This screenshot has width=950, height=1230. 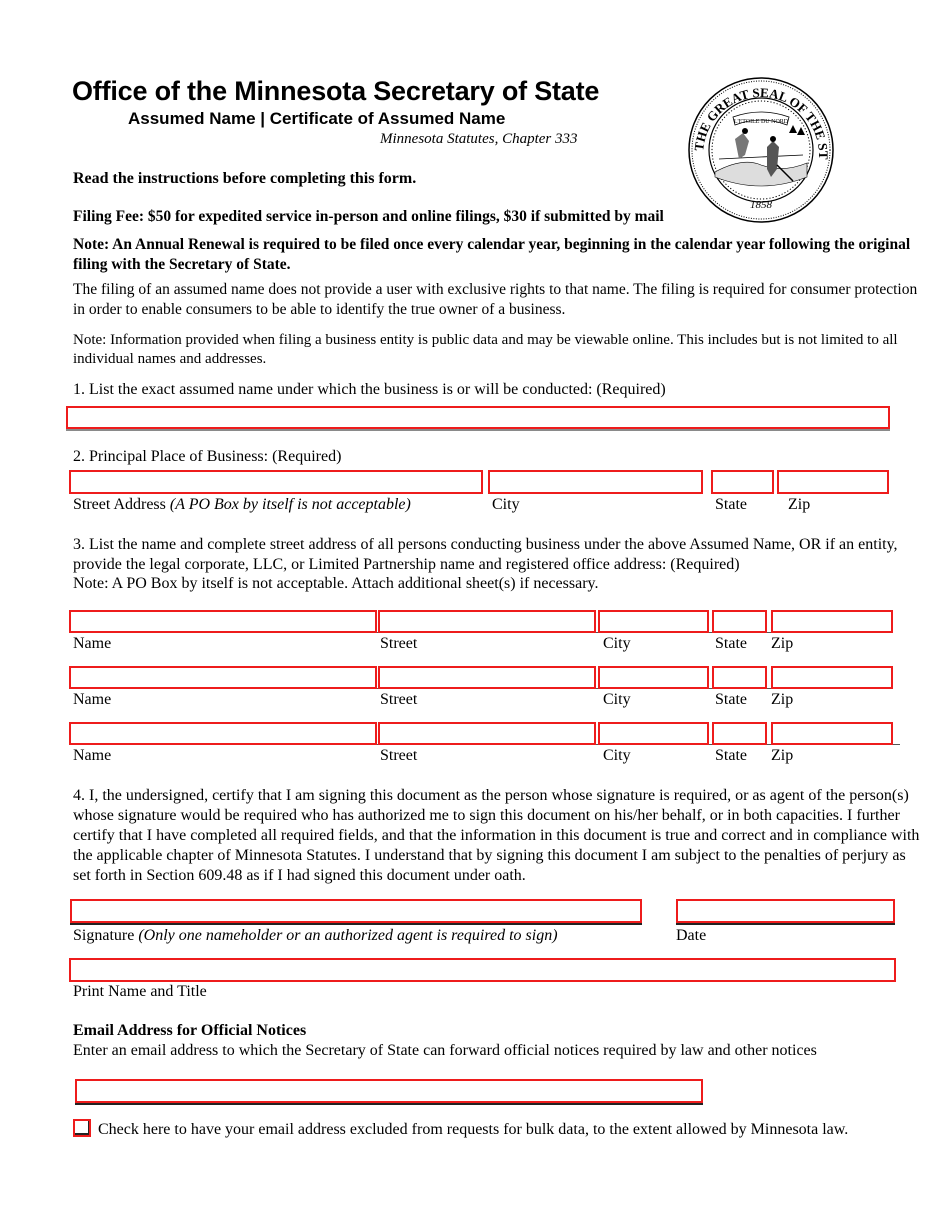 I want to click on person-1-street-input, so click(x=487, y=621).